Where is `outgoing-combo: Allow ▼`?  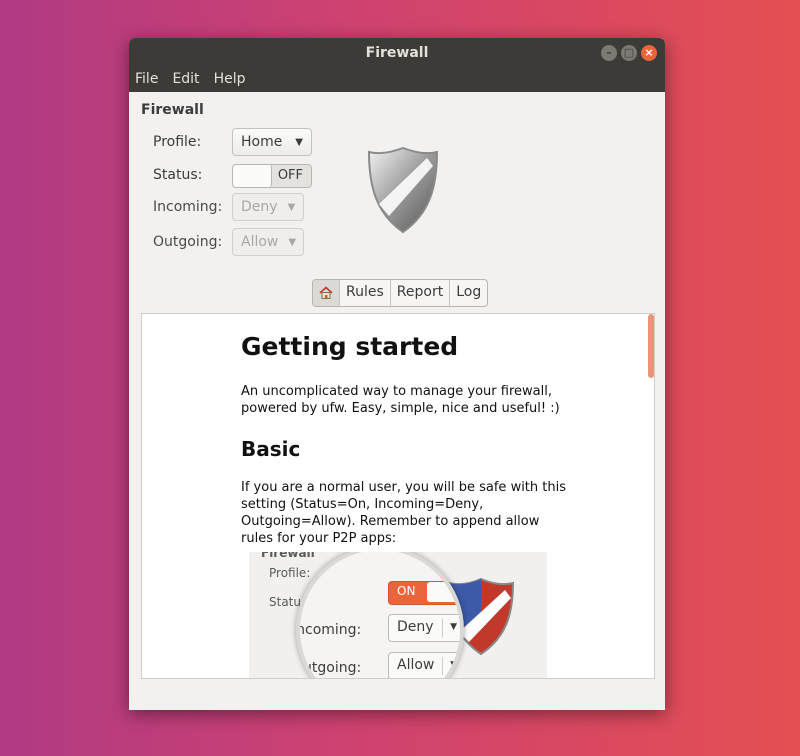 outgoing-combo: Allow ▼ is located at coordinates (268, 242).